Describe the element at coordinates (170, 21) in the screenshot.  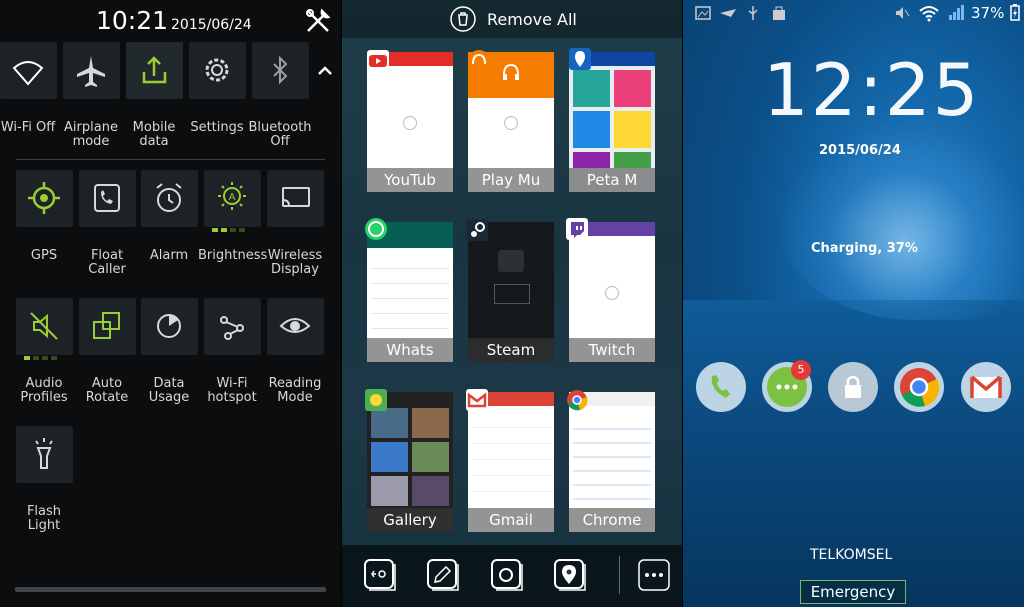
I see `status-header: 10:21 2015/06/24` at that location.